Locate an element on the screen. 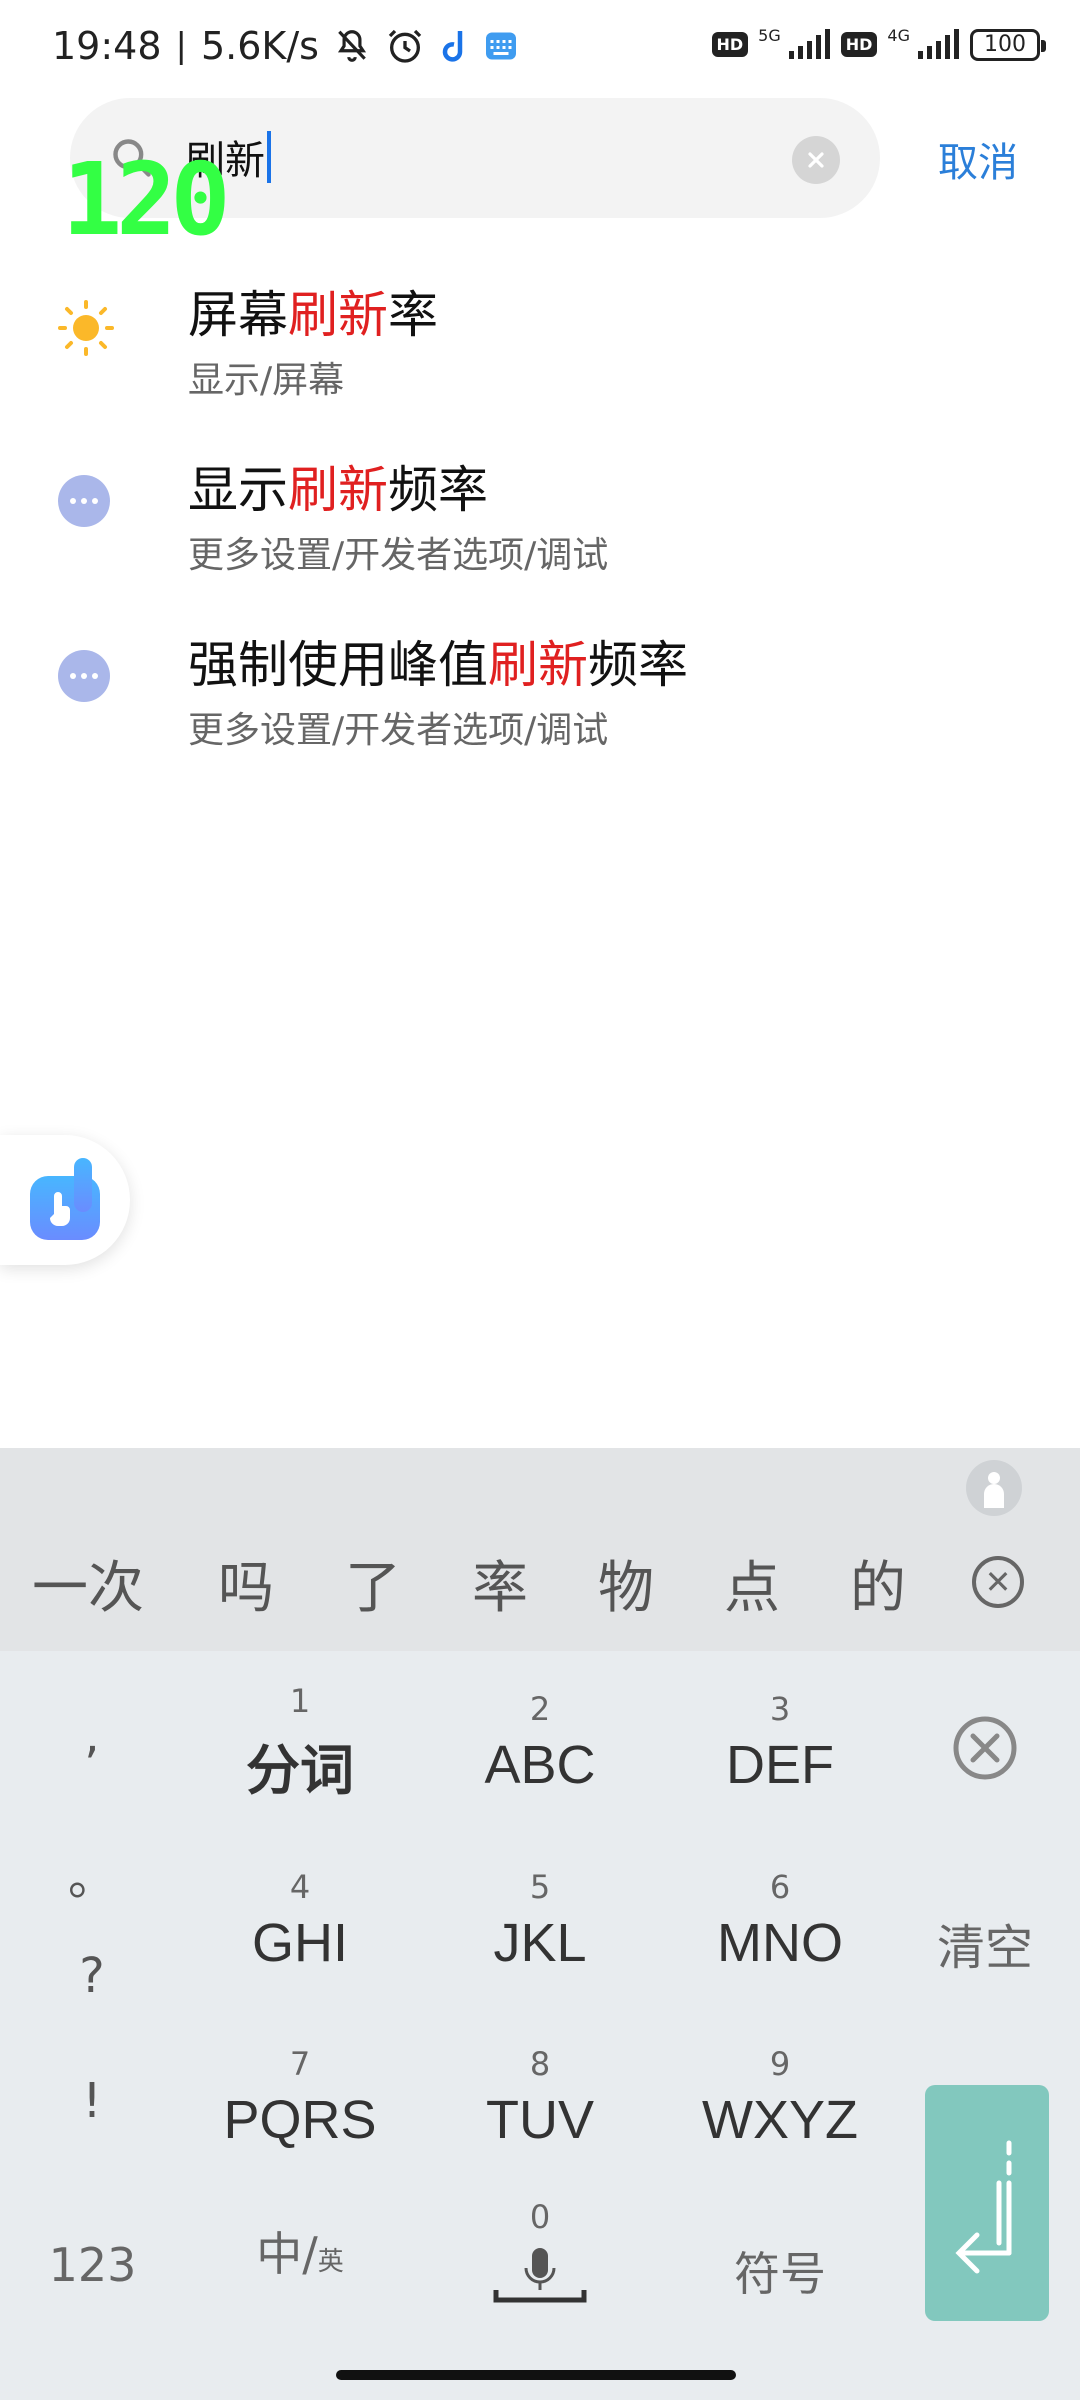 The image size is (1080, 2400). result-item: 强制使用峰值刷新频率 更多设置/开发者选项/调试 is located at coordinates (540, 690).